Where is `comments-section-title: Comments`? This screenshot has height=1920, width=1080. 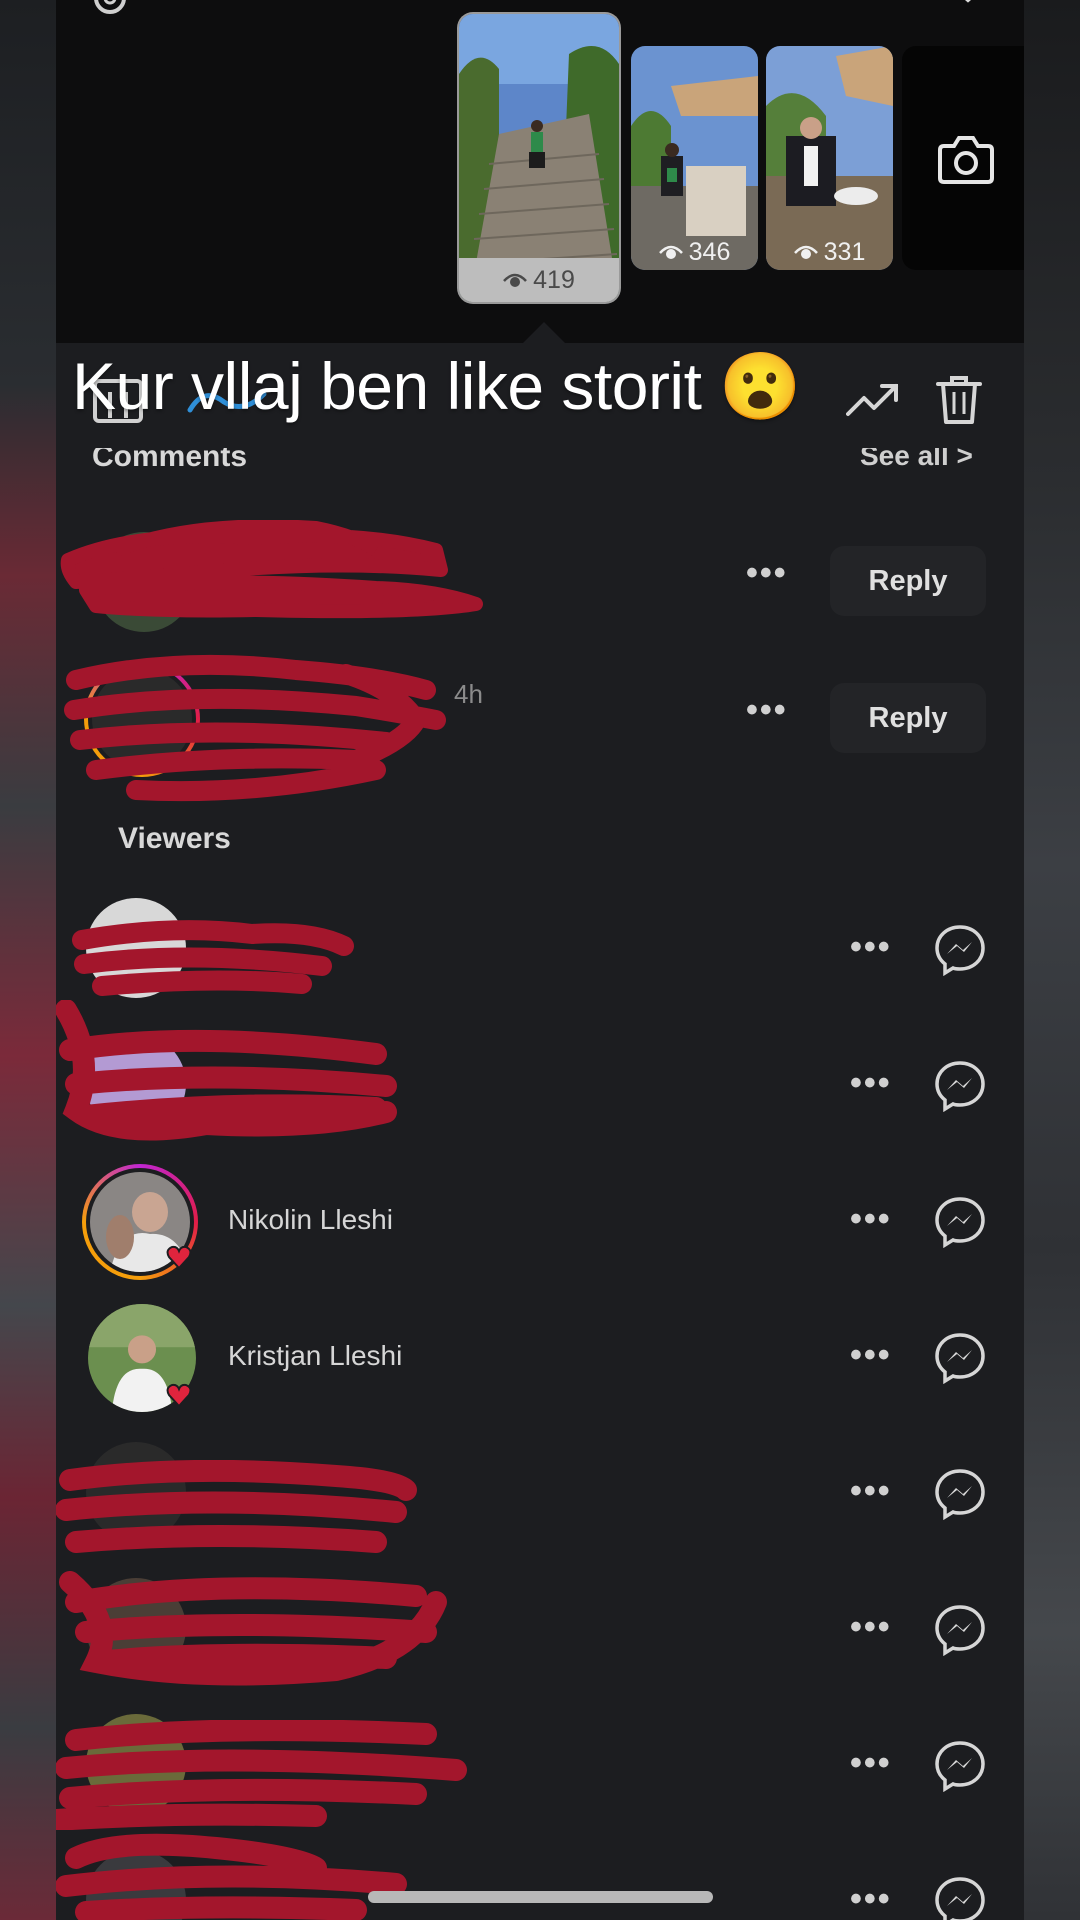
comments-section-title: Comments is located at coordinates (170, 456).